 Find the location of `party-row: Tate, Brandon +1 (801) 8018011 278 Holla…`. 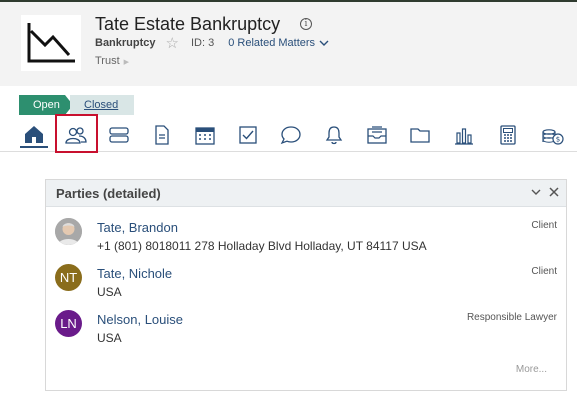

party-row: Tate, Brandon +1 (801) 8018011 278 Holla… is located at coordinates (306, 241).